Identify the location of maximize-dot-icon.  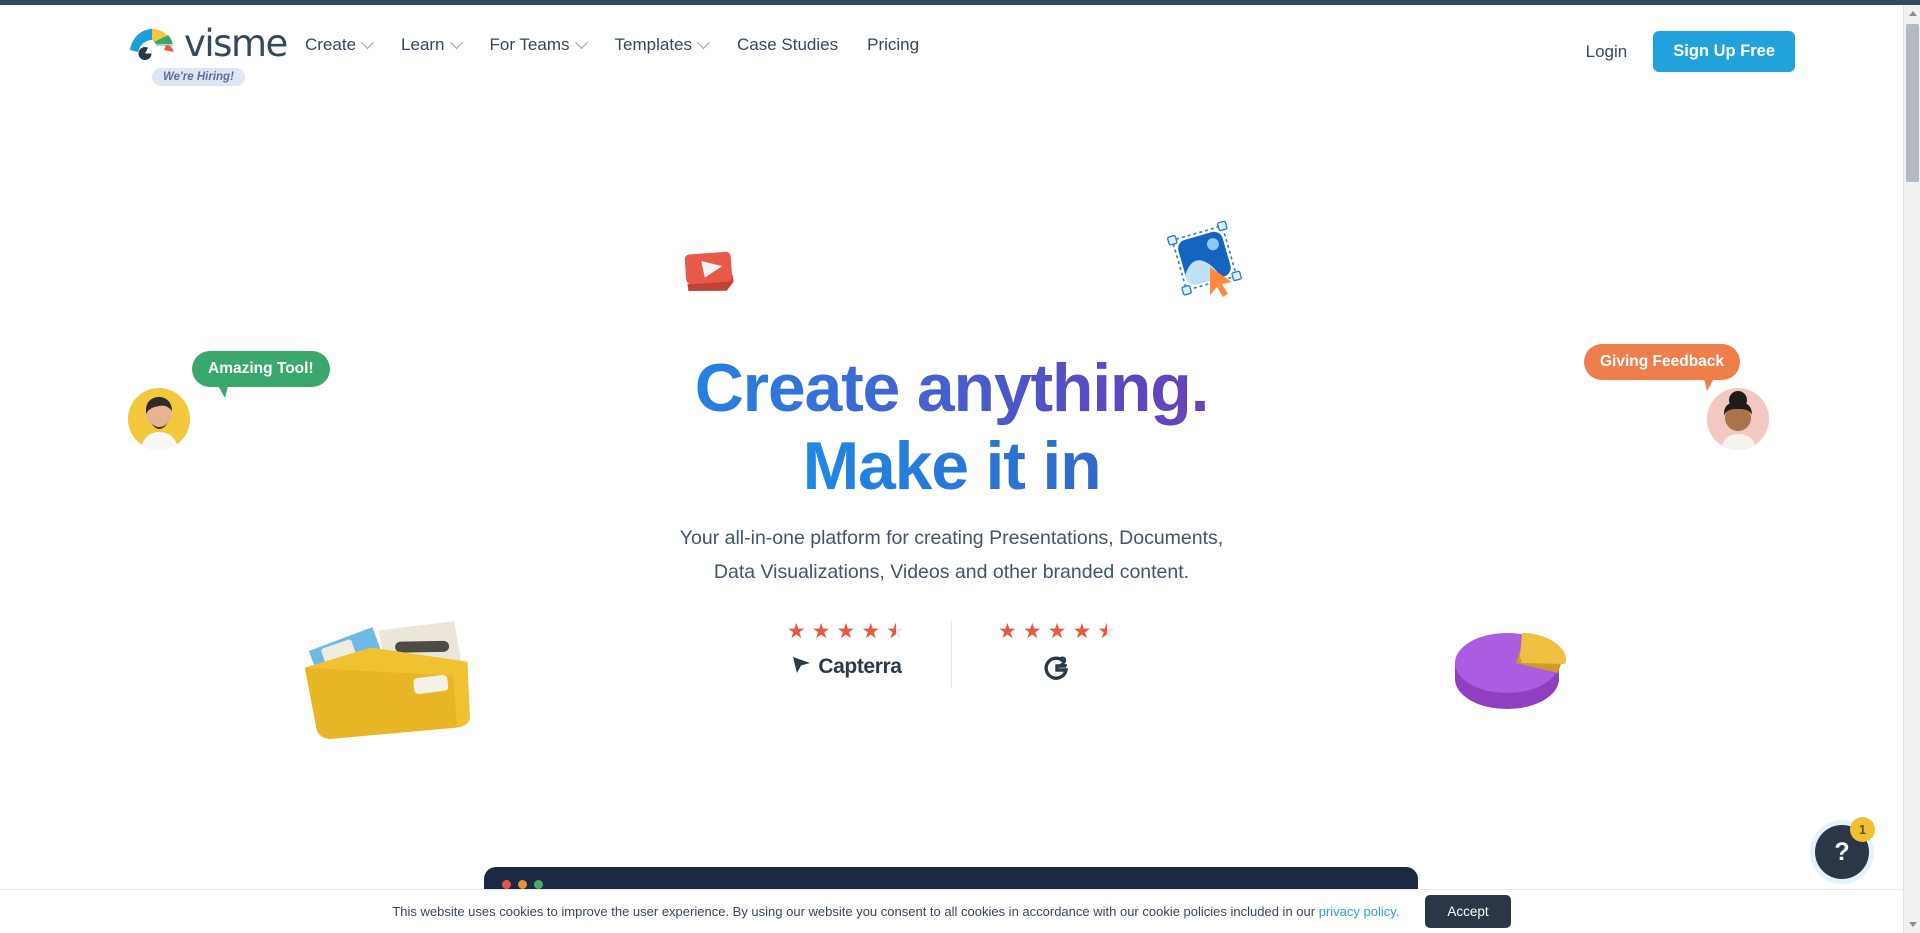
(538, 884).